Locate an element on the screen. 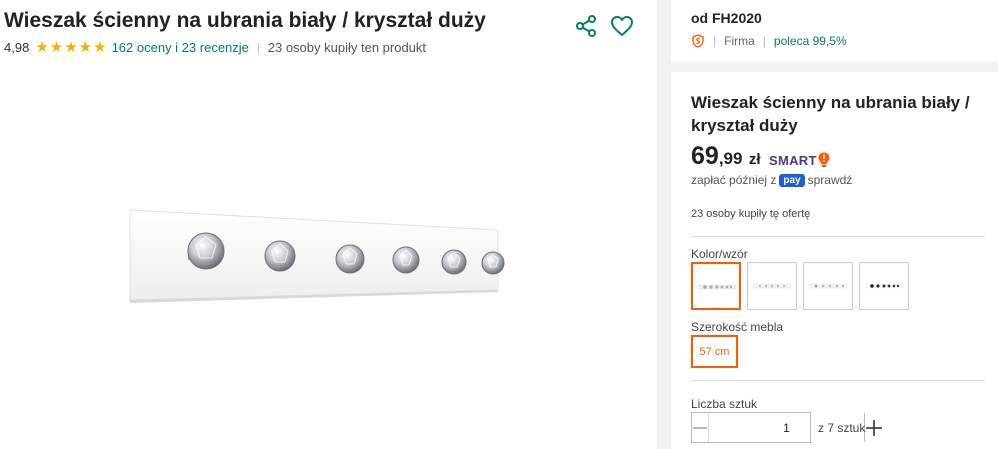  buyers-count: 23 osoby kupiły ten produkt is located at coordinates (347, 47).